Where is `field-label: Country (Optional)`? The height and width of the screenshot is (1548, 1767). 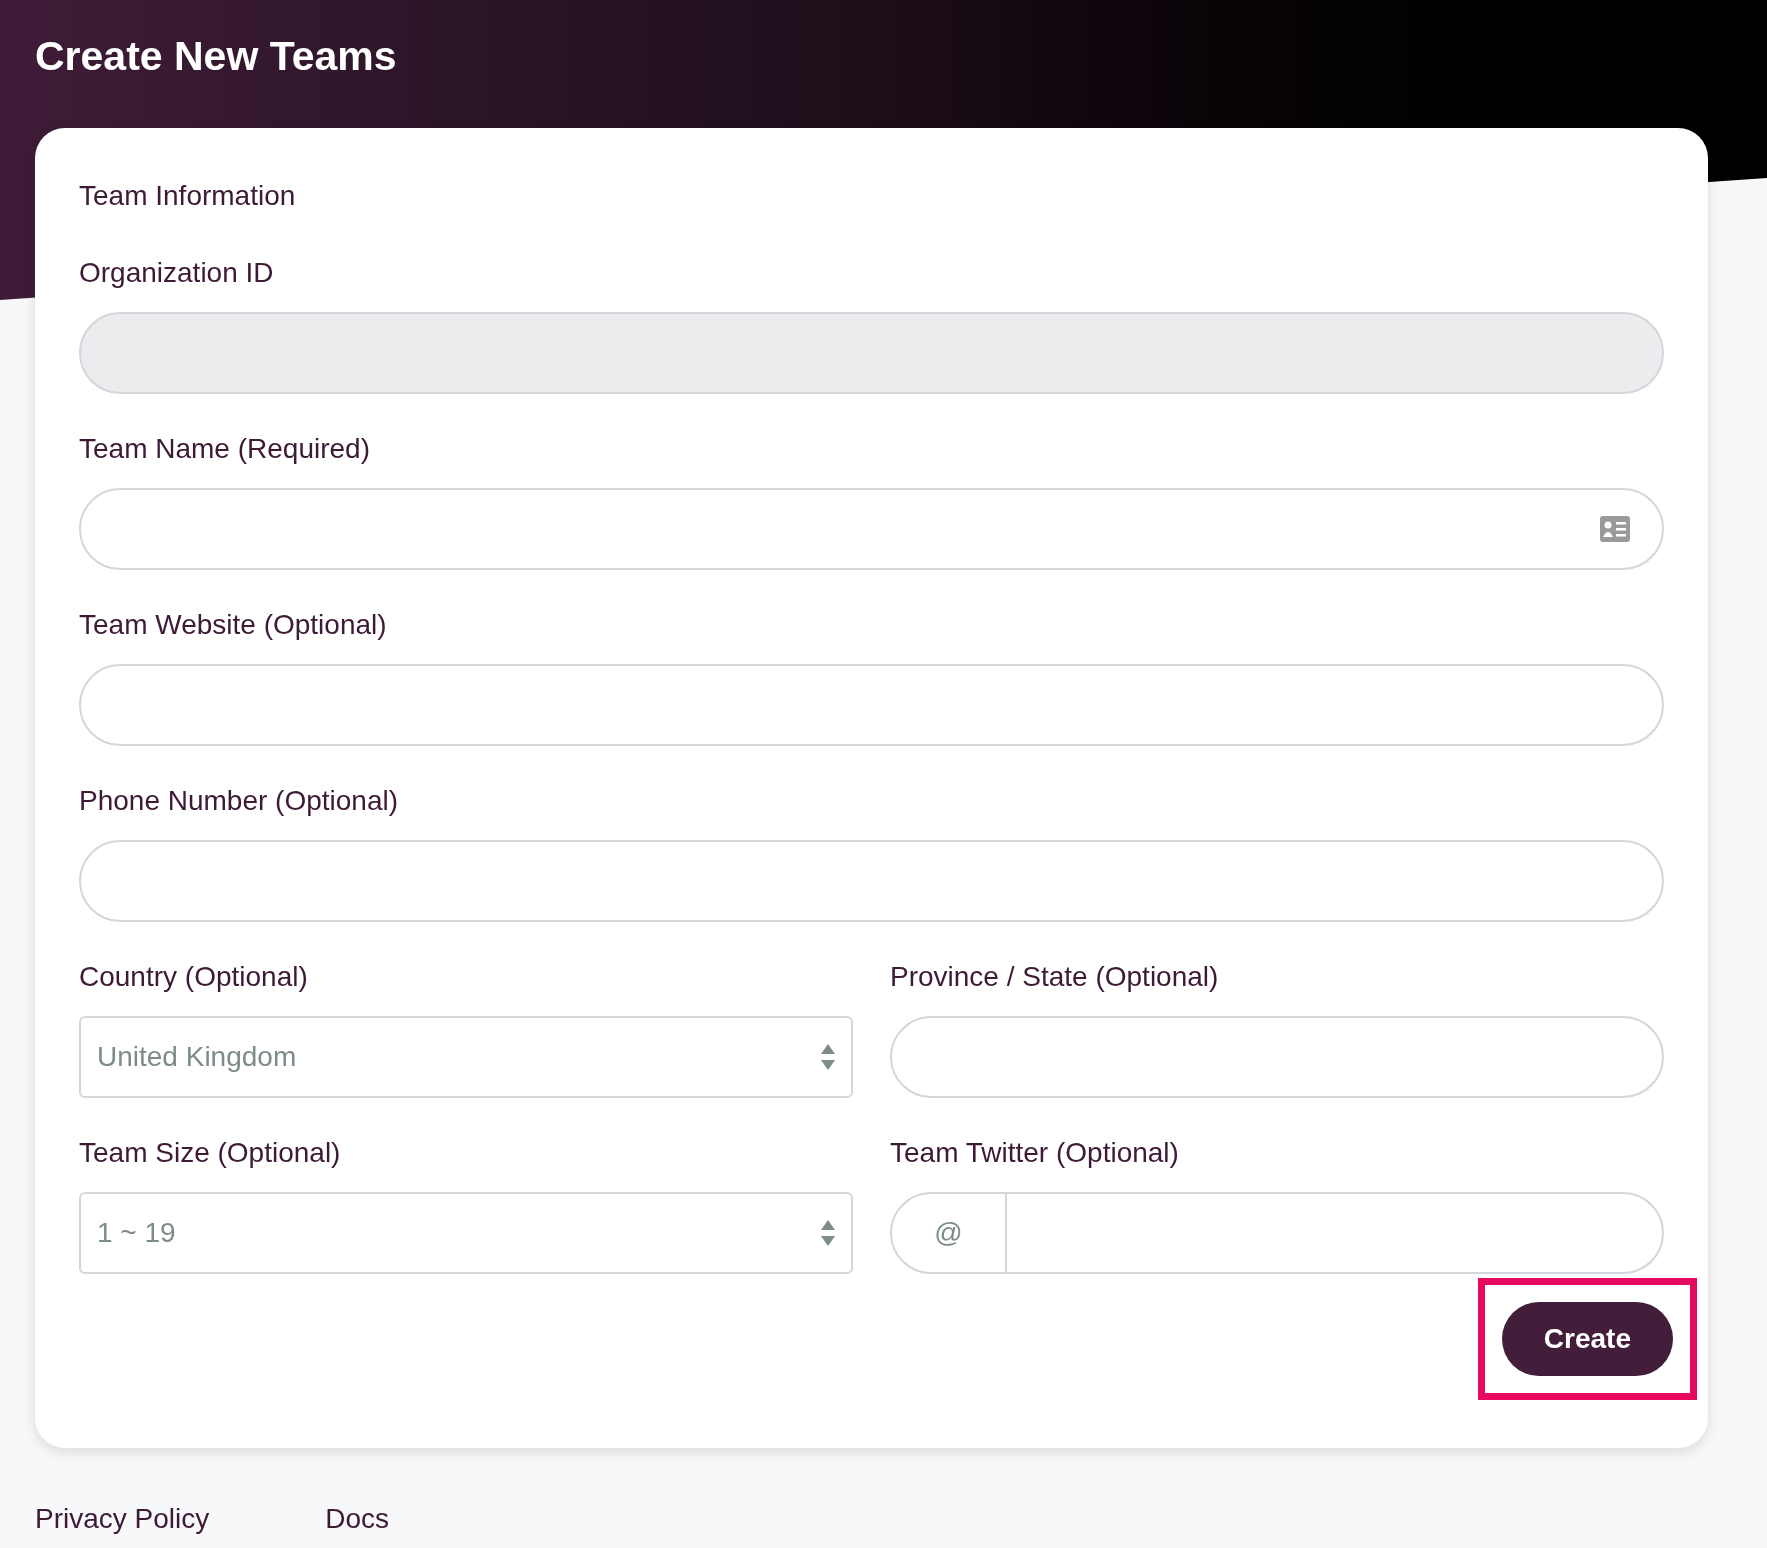 field-label: Country (Optional) is located at coordinates (194, 977).